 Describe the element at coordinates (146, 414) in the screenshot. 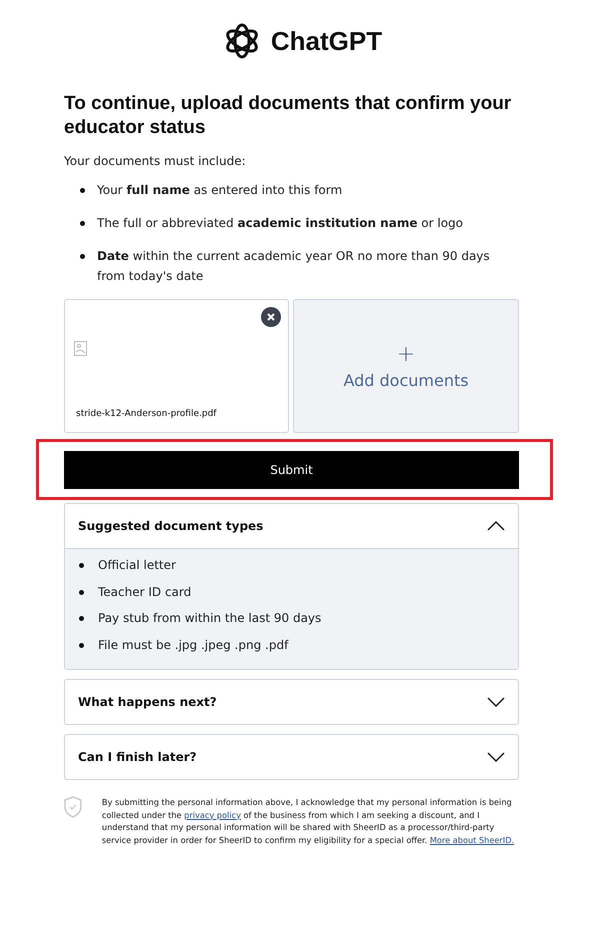

I see `file-name: stride-k12-Anderson-profile.pdf` at that location.